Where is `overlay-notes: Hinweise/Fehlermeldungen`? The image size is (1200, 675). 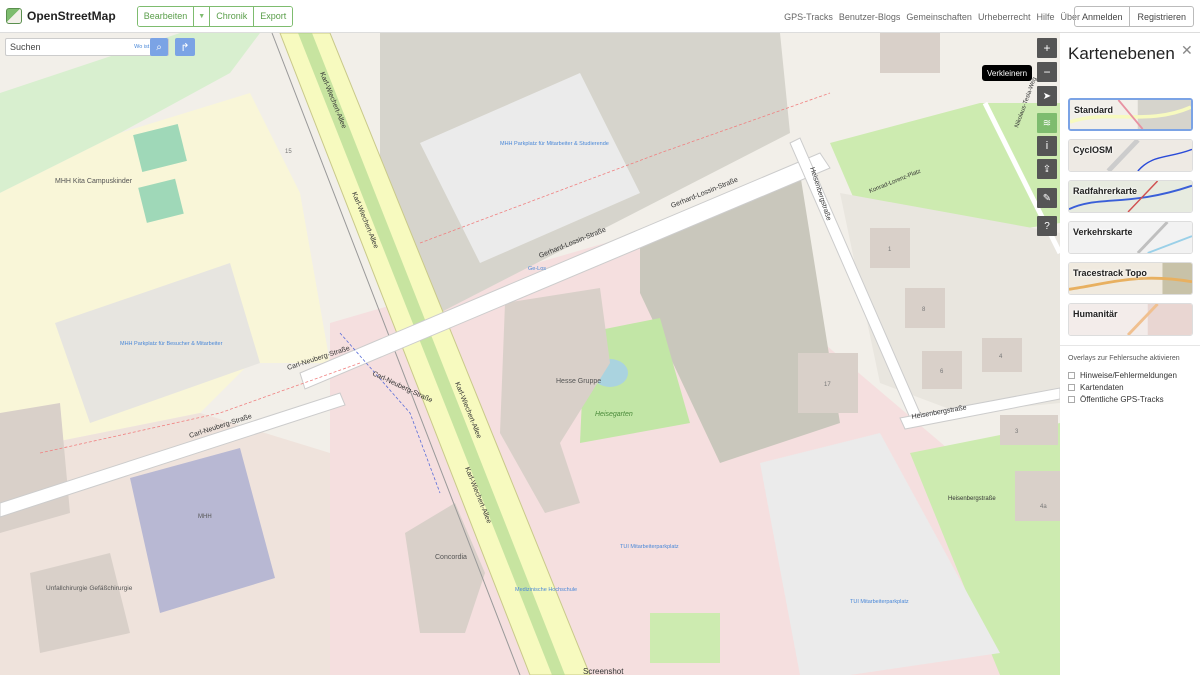
overlay-notes: Hinweise/Fehlermeldungen is located at coordinates (1122, 375).